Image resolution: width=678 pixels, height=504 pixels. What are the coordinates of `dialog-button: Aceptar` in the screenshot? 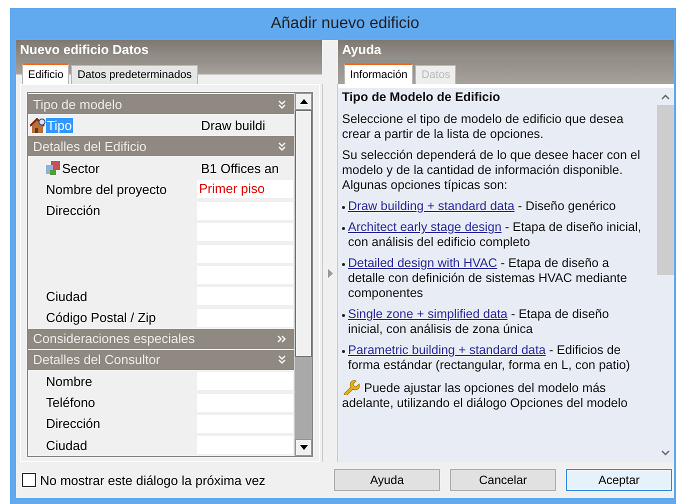 It's located at (619, 480).